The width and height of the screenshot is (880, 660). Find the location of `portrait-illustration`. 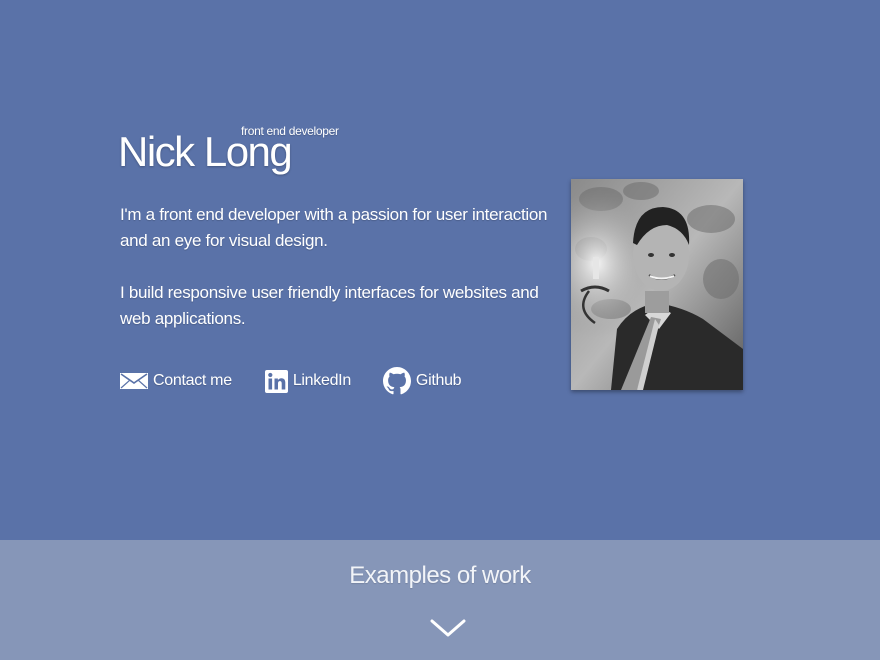

portrait-illustration is located at coordinates (657, 284).